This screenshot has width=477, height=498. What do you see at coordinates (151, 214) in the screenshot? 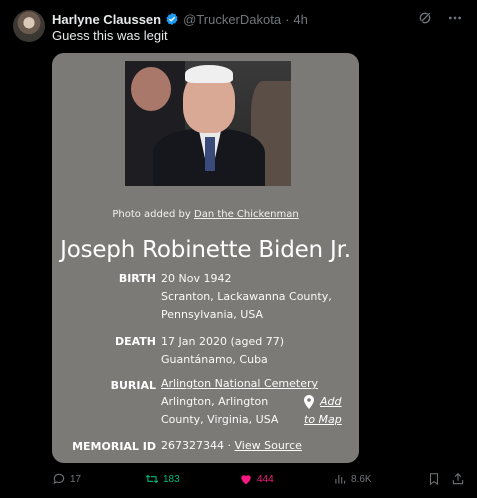
I see `photo-credit-prefix: Photo added by` at bounding box center [151, 214].